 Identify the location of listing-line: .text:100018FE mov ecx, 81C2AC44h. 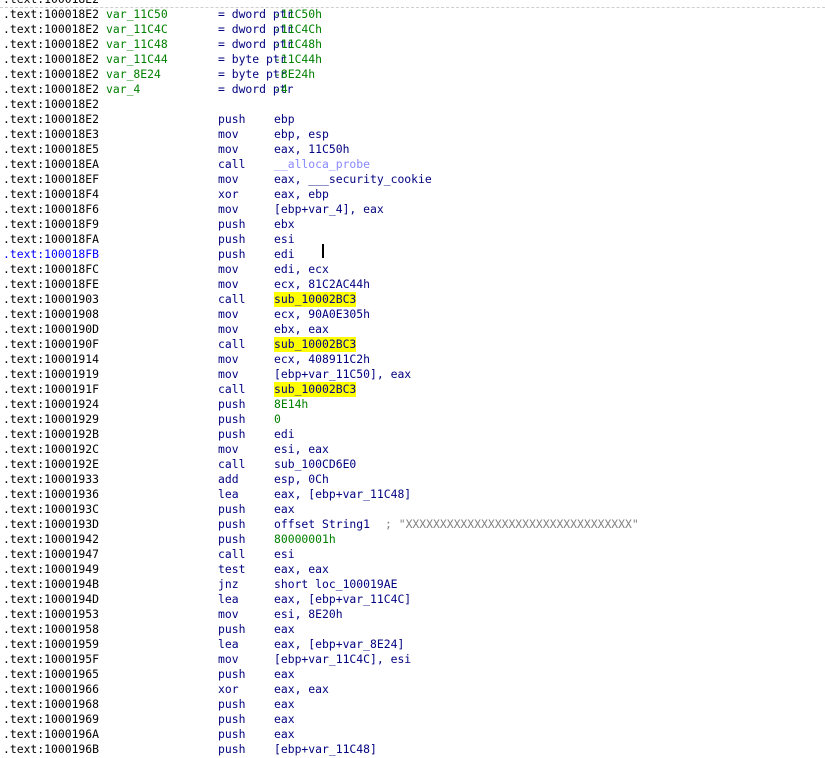
(412, 284).